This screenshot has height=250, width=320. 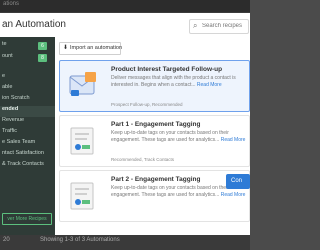 I want to click on sidebar-item: e, so click(x=27, y=78).